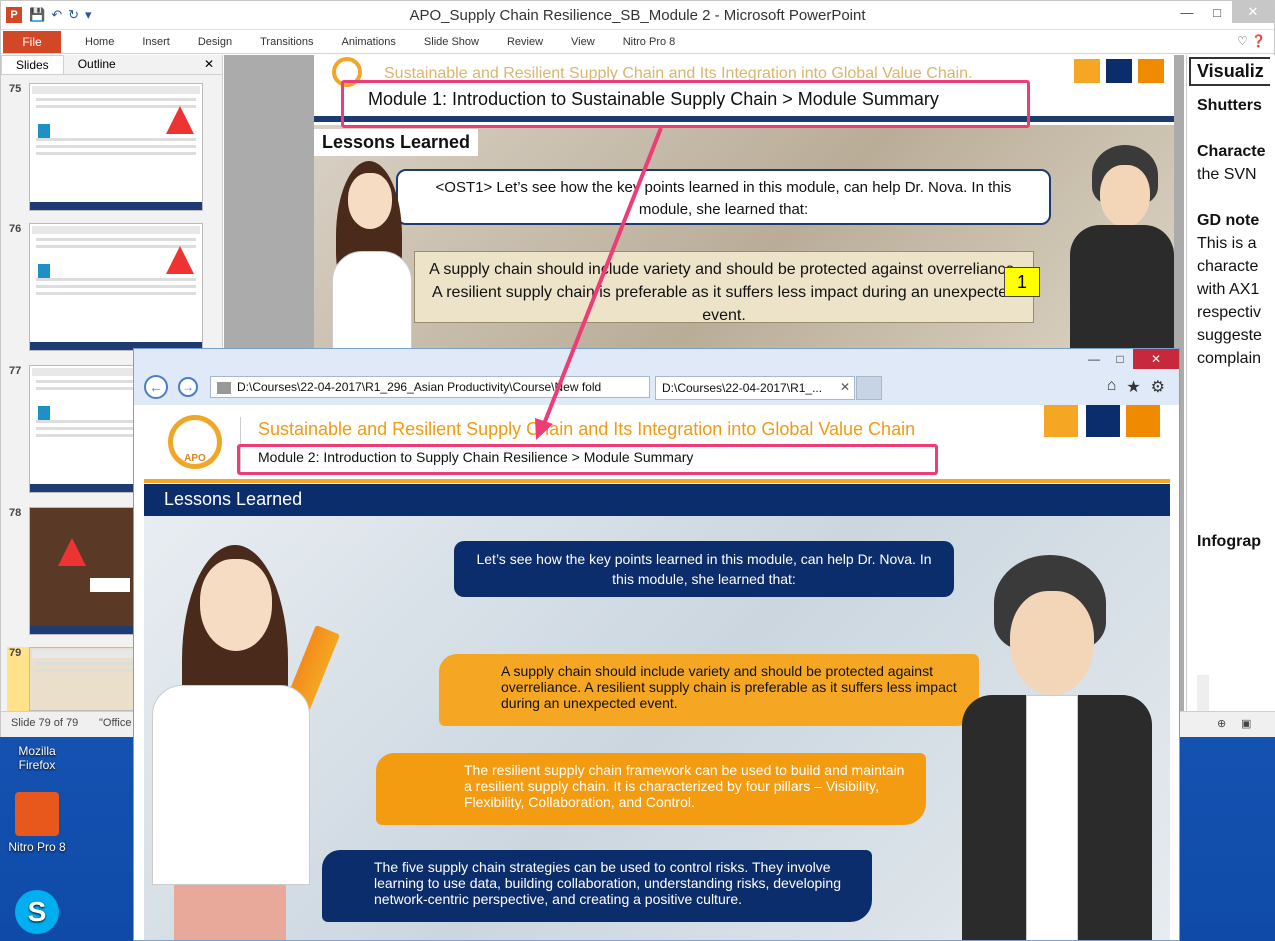  What do you see at coordinates (869, 388) in the screenshot?
I see `new-tab-button` at bounding box center [869, 388].